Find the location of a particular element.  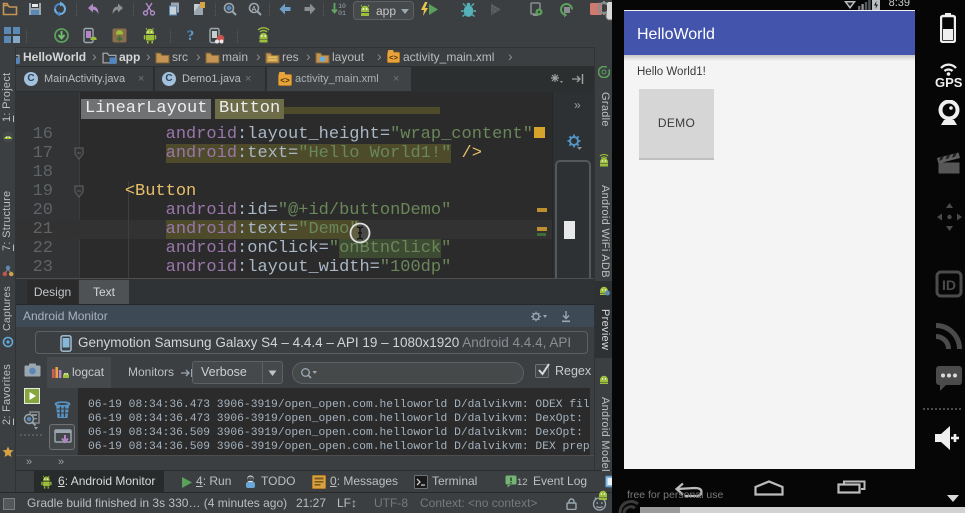

svg-text: 10 is located at coordinates (342, 6).